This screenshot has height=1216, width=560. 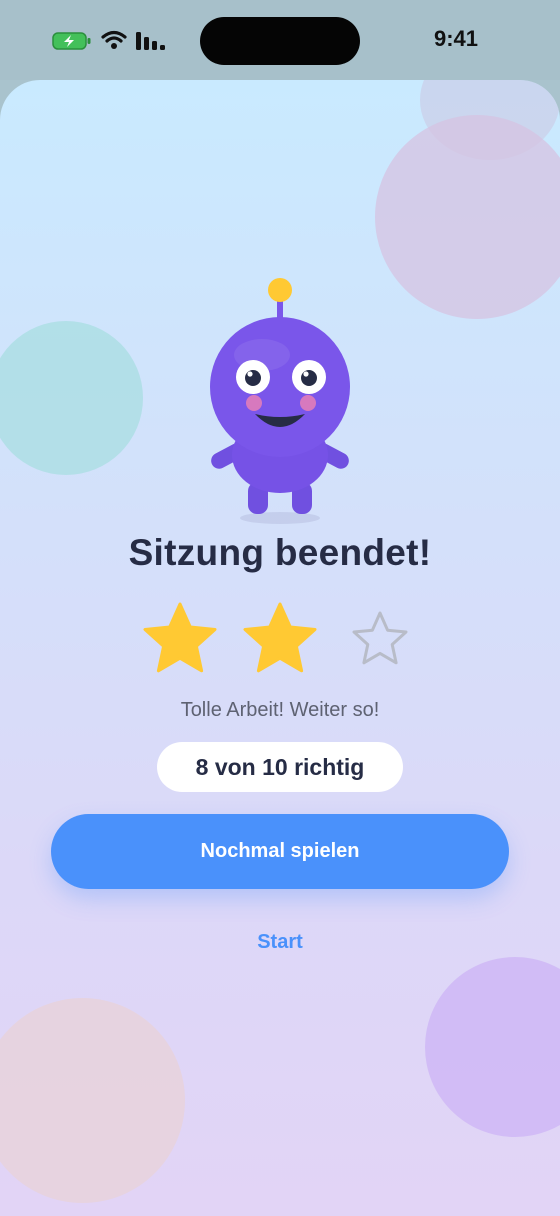 What do you see at coordinates (114, 42) in the screenshot?
I see `wifi-icon` at bounding box center [114, 42].